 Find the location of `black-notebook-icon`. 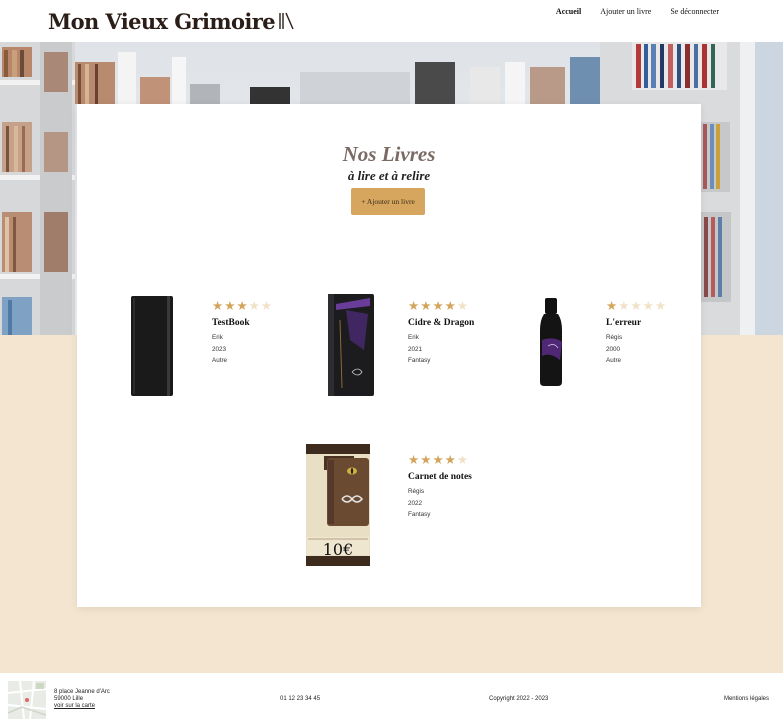

black-notebook-icon is located at coordinates (158, 352).